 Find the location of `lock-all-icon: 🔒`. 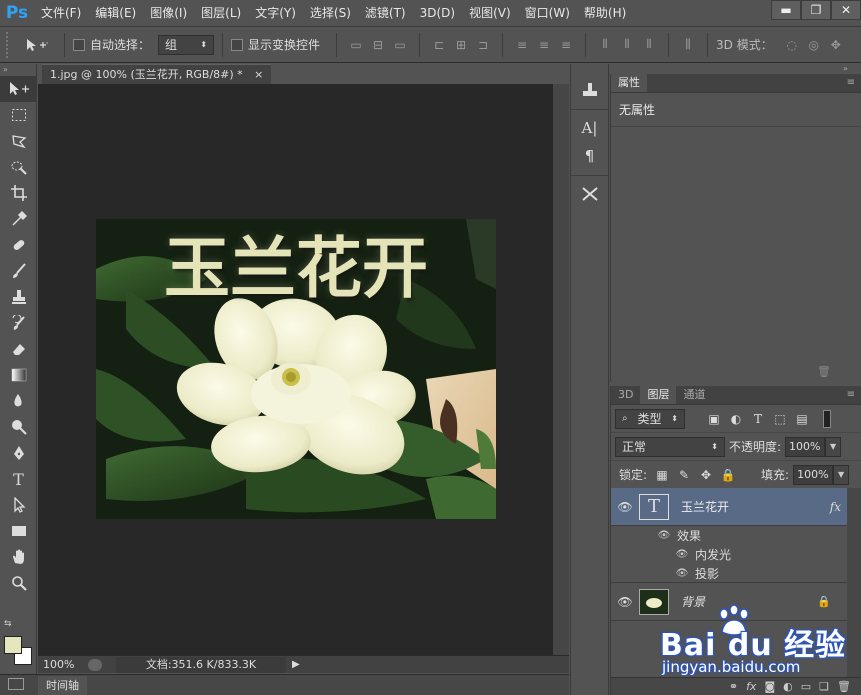

lock-all-icon: 🔒 is located at coordinates (728, 475).